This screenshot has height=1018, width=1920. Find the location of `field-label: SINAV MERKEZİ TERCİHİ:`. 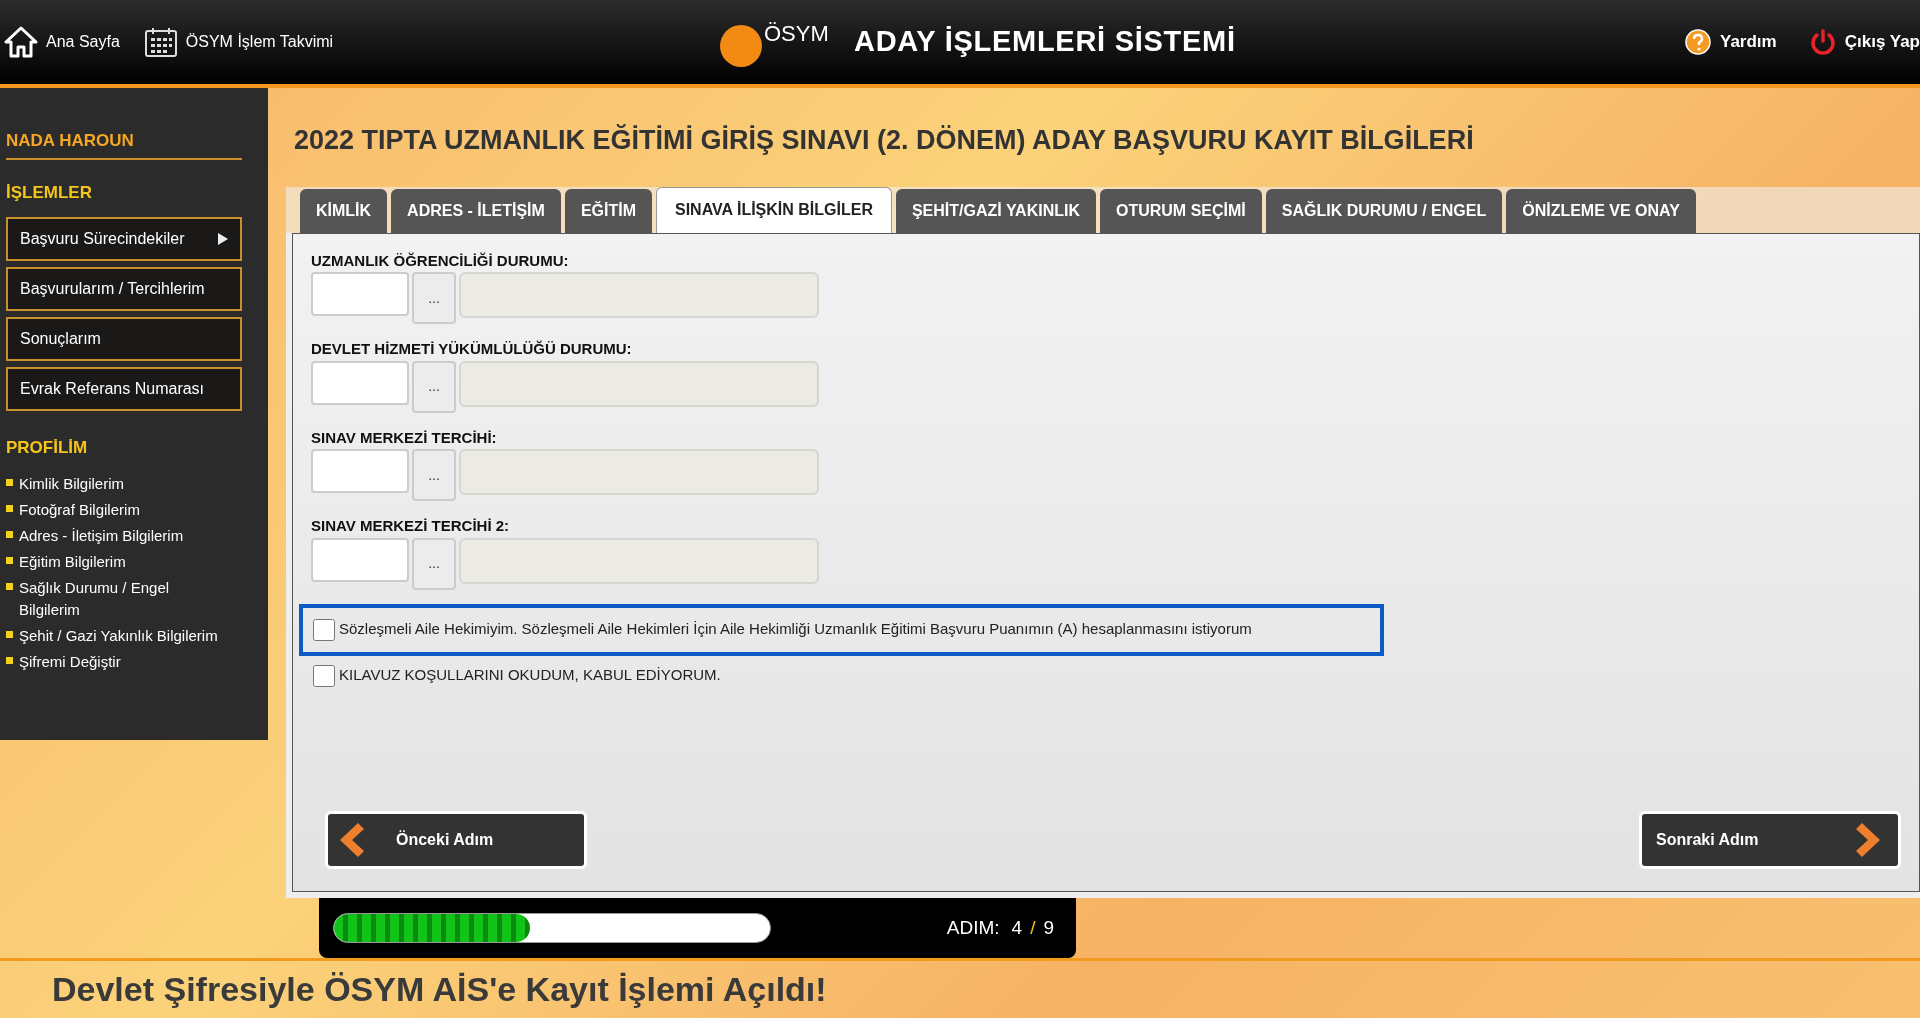

field-label: SINAV MERKEZİ TERCİHİ: is located at coordinates (404, 437).